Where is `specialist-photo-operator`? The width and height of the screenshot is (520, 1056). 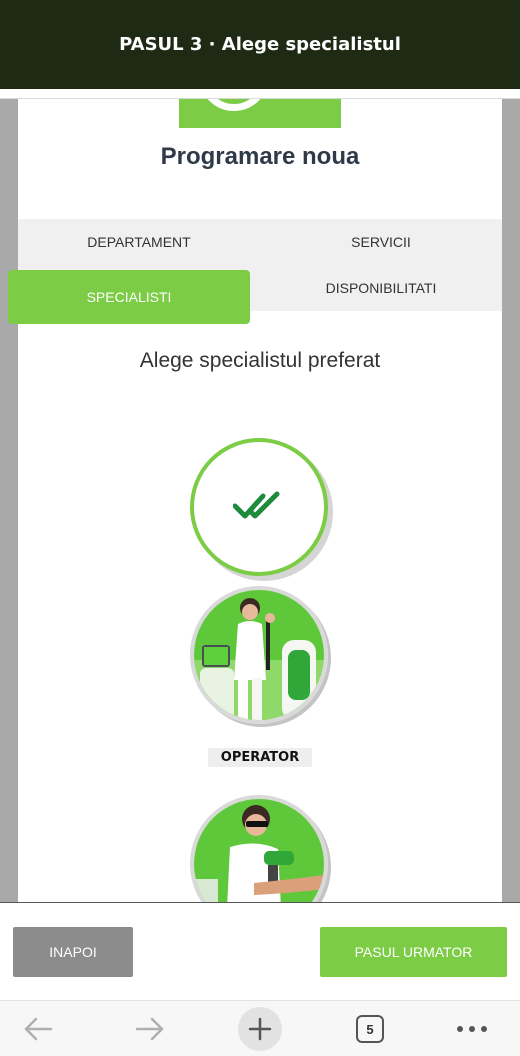
specialist-photo-operator is located at coordinates (259, 655).